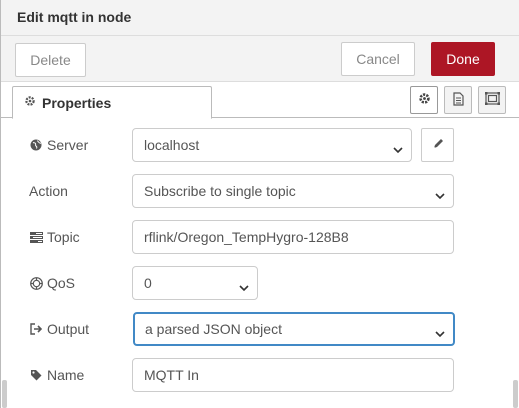  I want to click on tab-properties: Properties, so click(112, 102).